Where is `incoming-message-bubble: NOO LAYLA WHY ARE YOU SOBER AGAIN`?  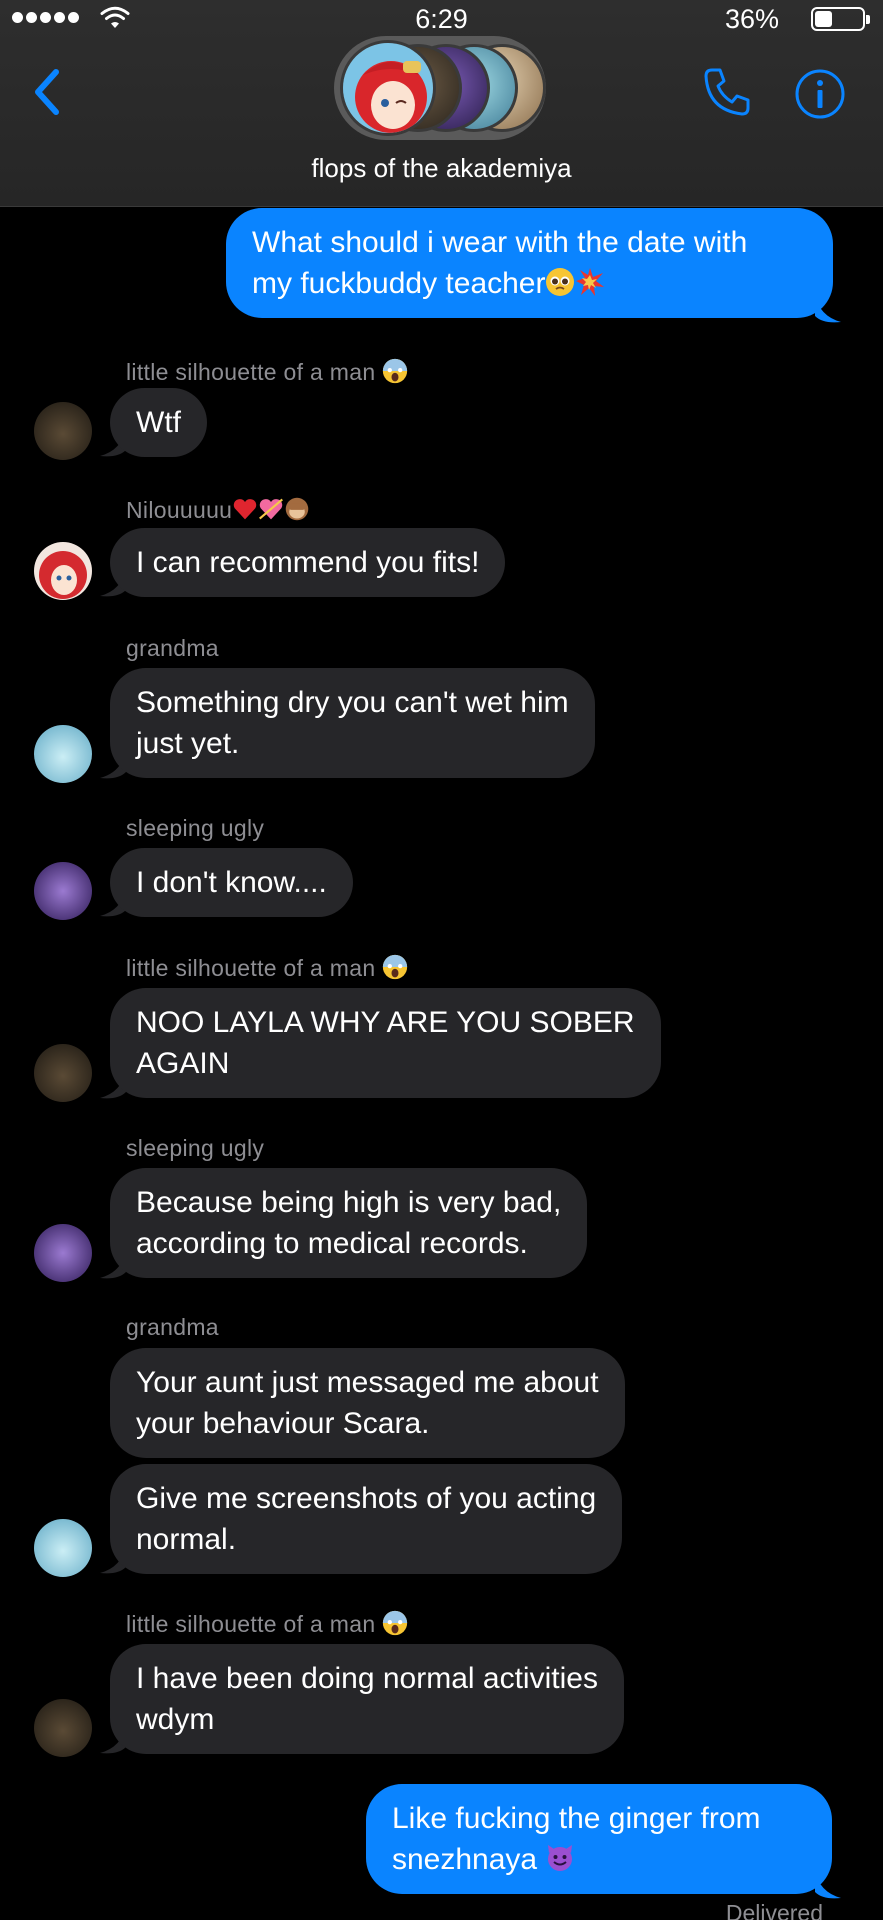
incoming-message-bubble: NOO LAYLA WHY ARE YOU SOBER AGAIN is located at coordinates (385, 1043).